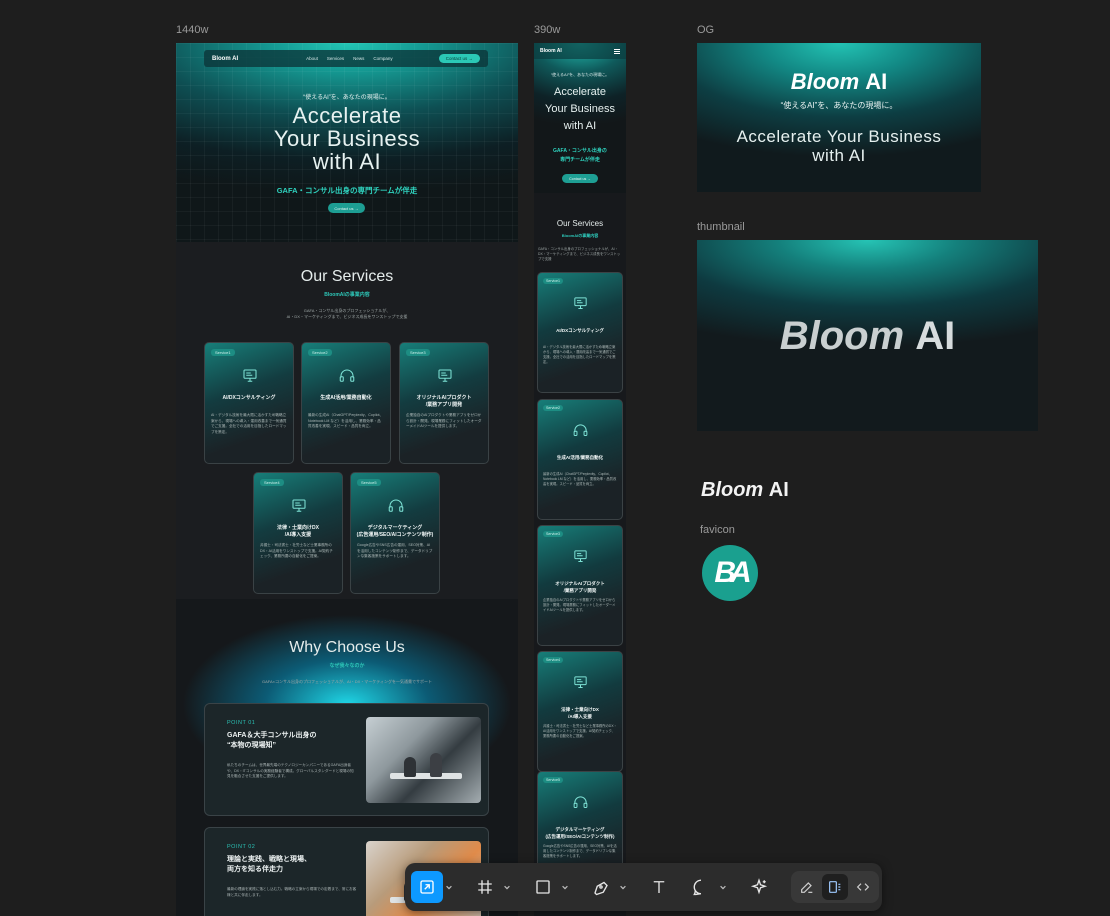 Image resolution: width=1110 pixels, height=916 pixels. Describe the element at coordinates (701, 887) in the screenshot. I see `comment-tool-button` at that location.